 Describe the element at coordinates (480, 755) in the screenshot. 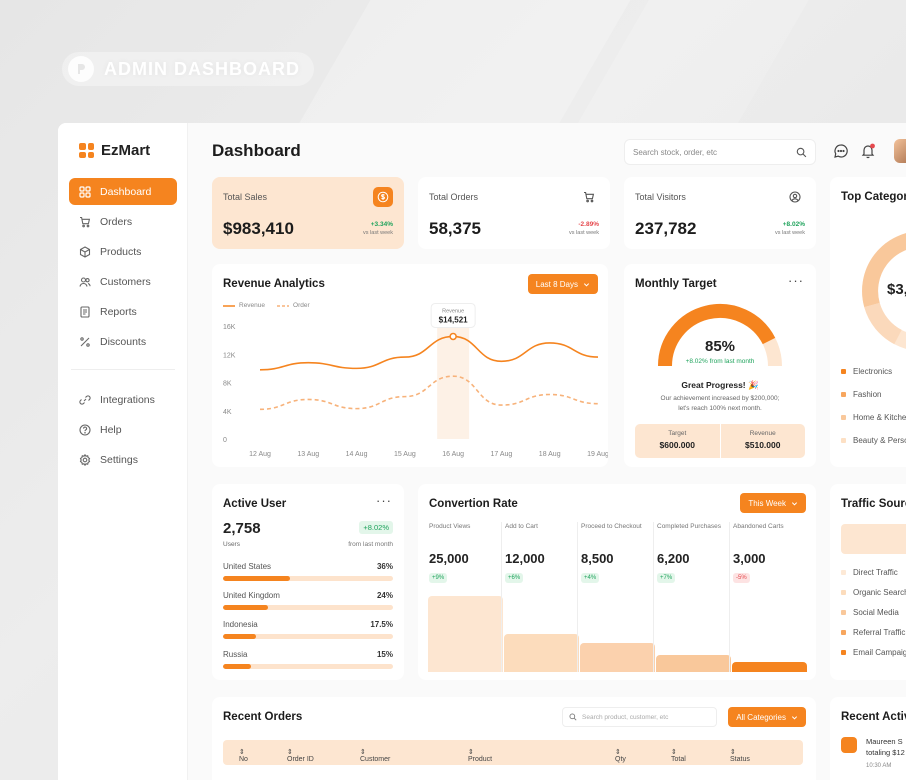

I see `column-header: Product ⇕` at that location.